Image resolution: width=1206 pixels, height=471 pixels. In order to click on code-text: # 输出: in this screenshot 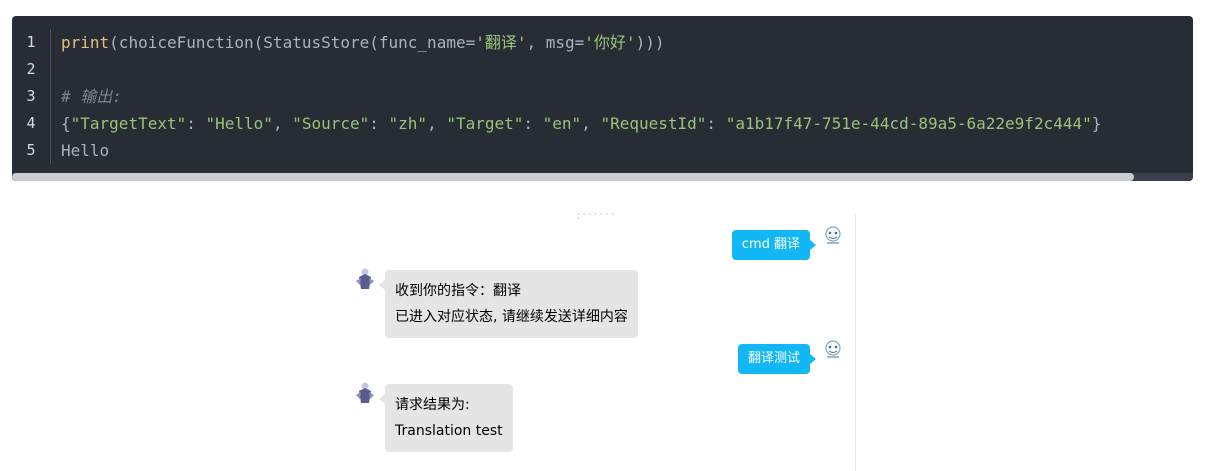, I will do `click(91, 96)`.